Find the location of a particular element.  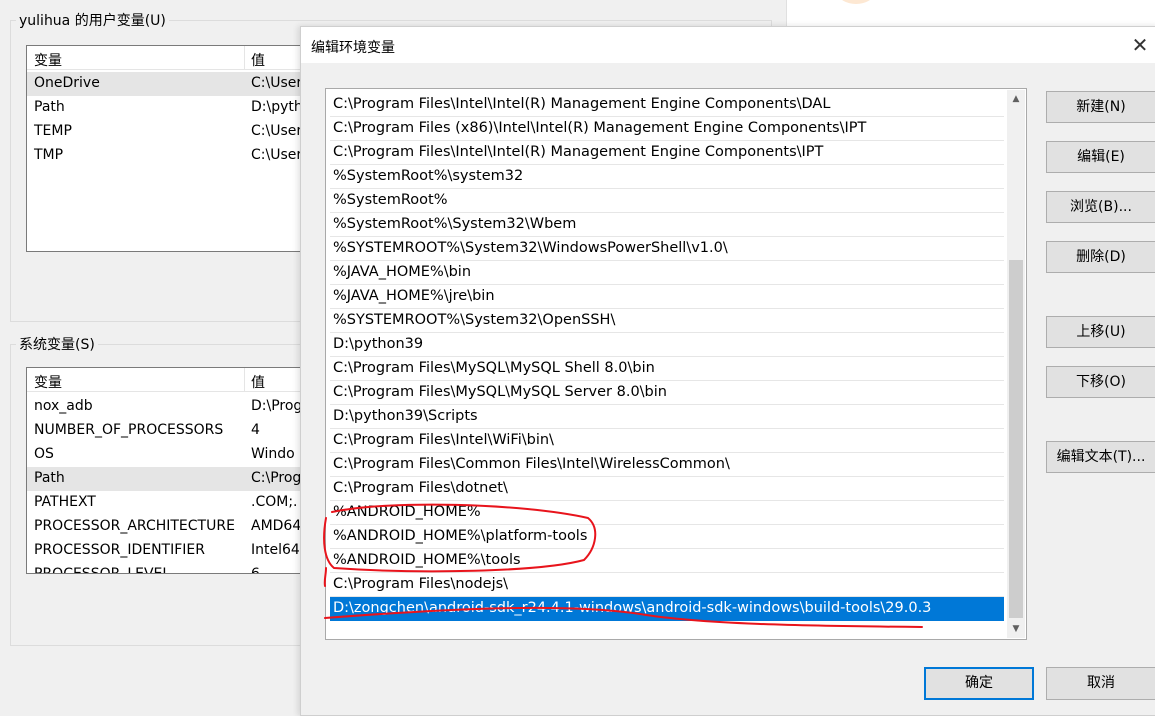

list-item: %SystemRoot%\system32 is located at coordinates (667, 177).